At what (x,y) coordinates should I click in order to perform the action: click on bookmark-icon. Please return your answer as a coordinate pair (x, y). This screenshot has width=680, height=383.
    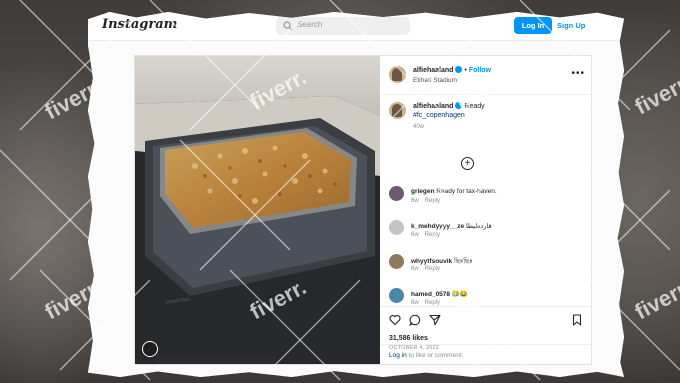
    Looking at the image, I should click on (577, 320).